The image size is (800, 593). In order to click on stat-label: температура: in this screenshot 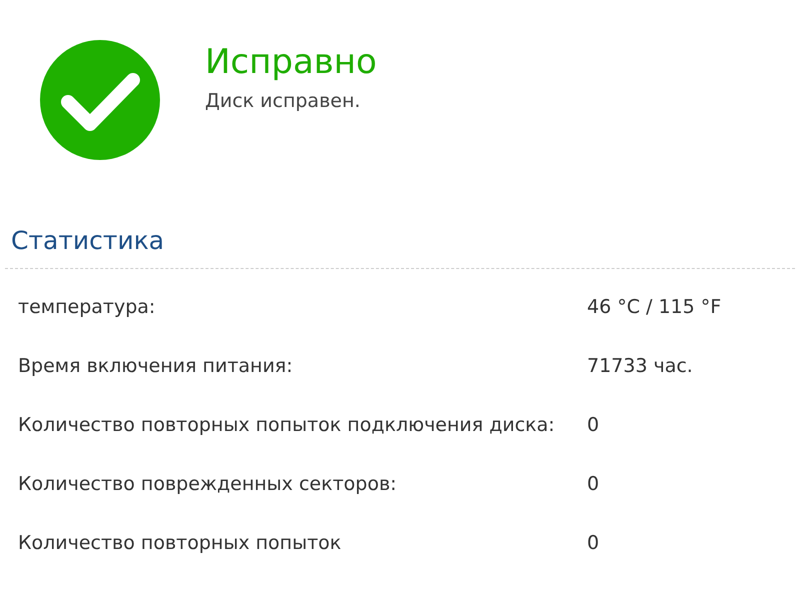, I will do `click(87, 307)`.